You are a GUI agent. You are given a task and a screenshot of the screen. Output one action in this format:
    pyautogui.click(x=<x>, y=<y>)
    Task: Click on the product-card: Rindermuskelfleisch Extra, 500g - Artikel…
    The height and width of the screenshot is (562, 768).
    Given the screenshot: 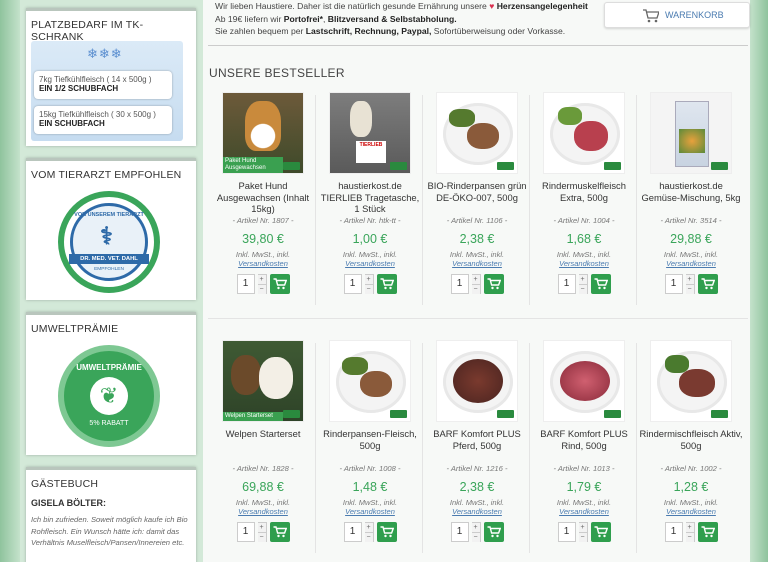 What is the action you would take?
    pyautogui.click(x=584, y=193)
    